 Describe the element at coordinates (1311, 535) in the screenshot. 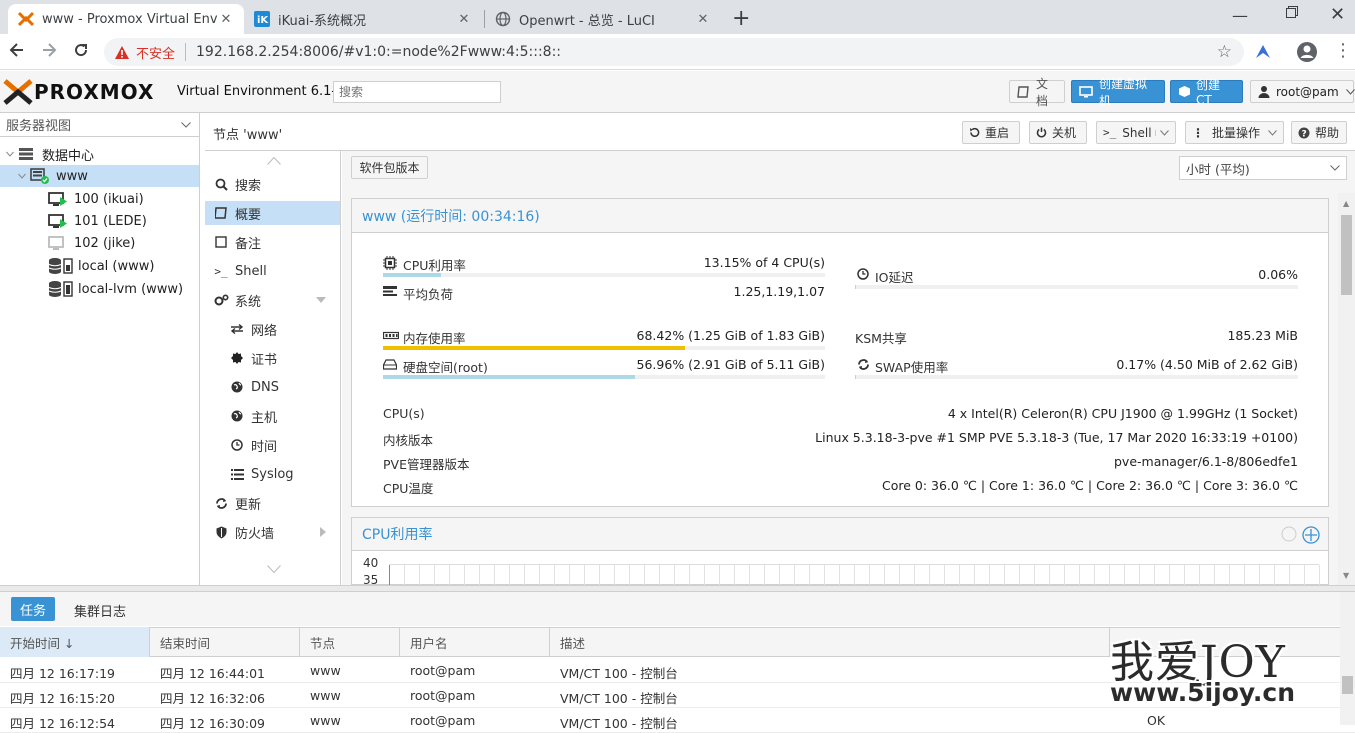

I see `zoom-icon` at that location.